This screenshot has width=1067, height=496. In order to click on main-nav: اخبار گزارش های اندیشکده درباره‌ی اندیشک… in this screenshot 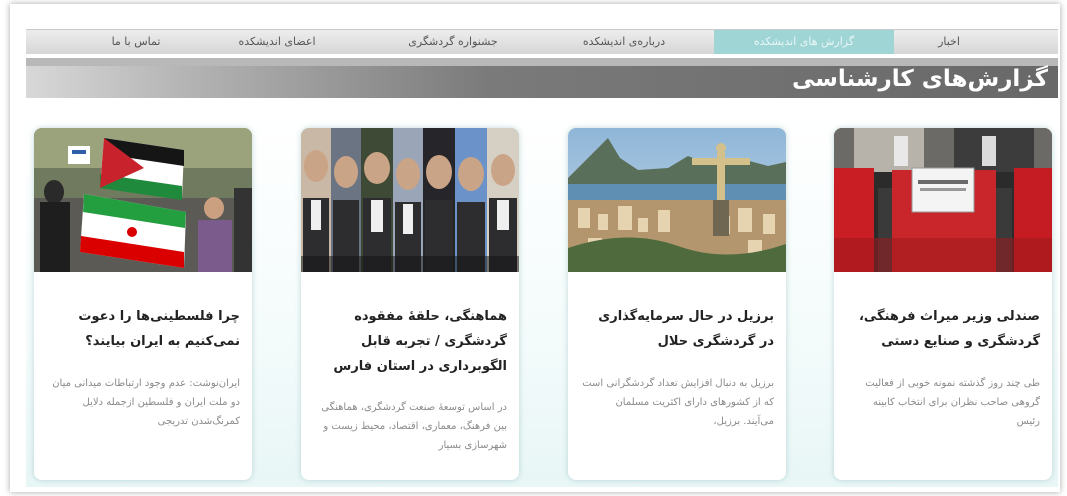, I will do `click(542, 41)`.